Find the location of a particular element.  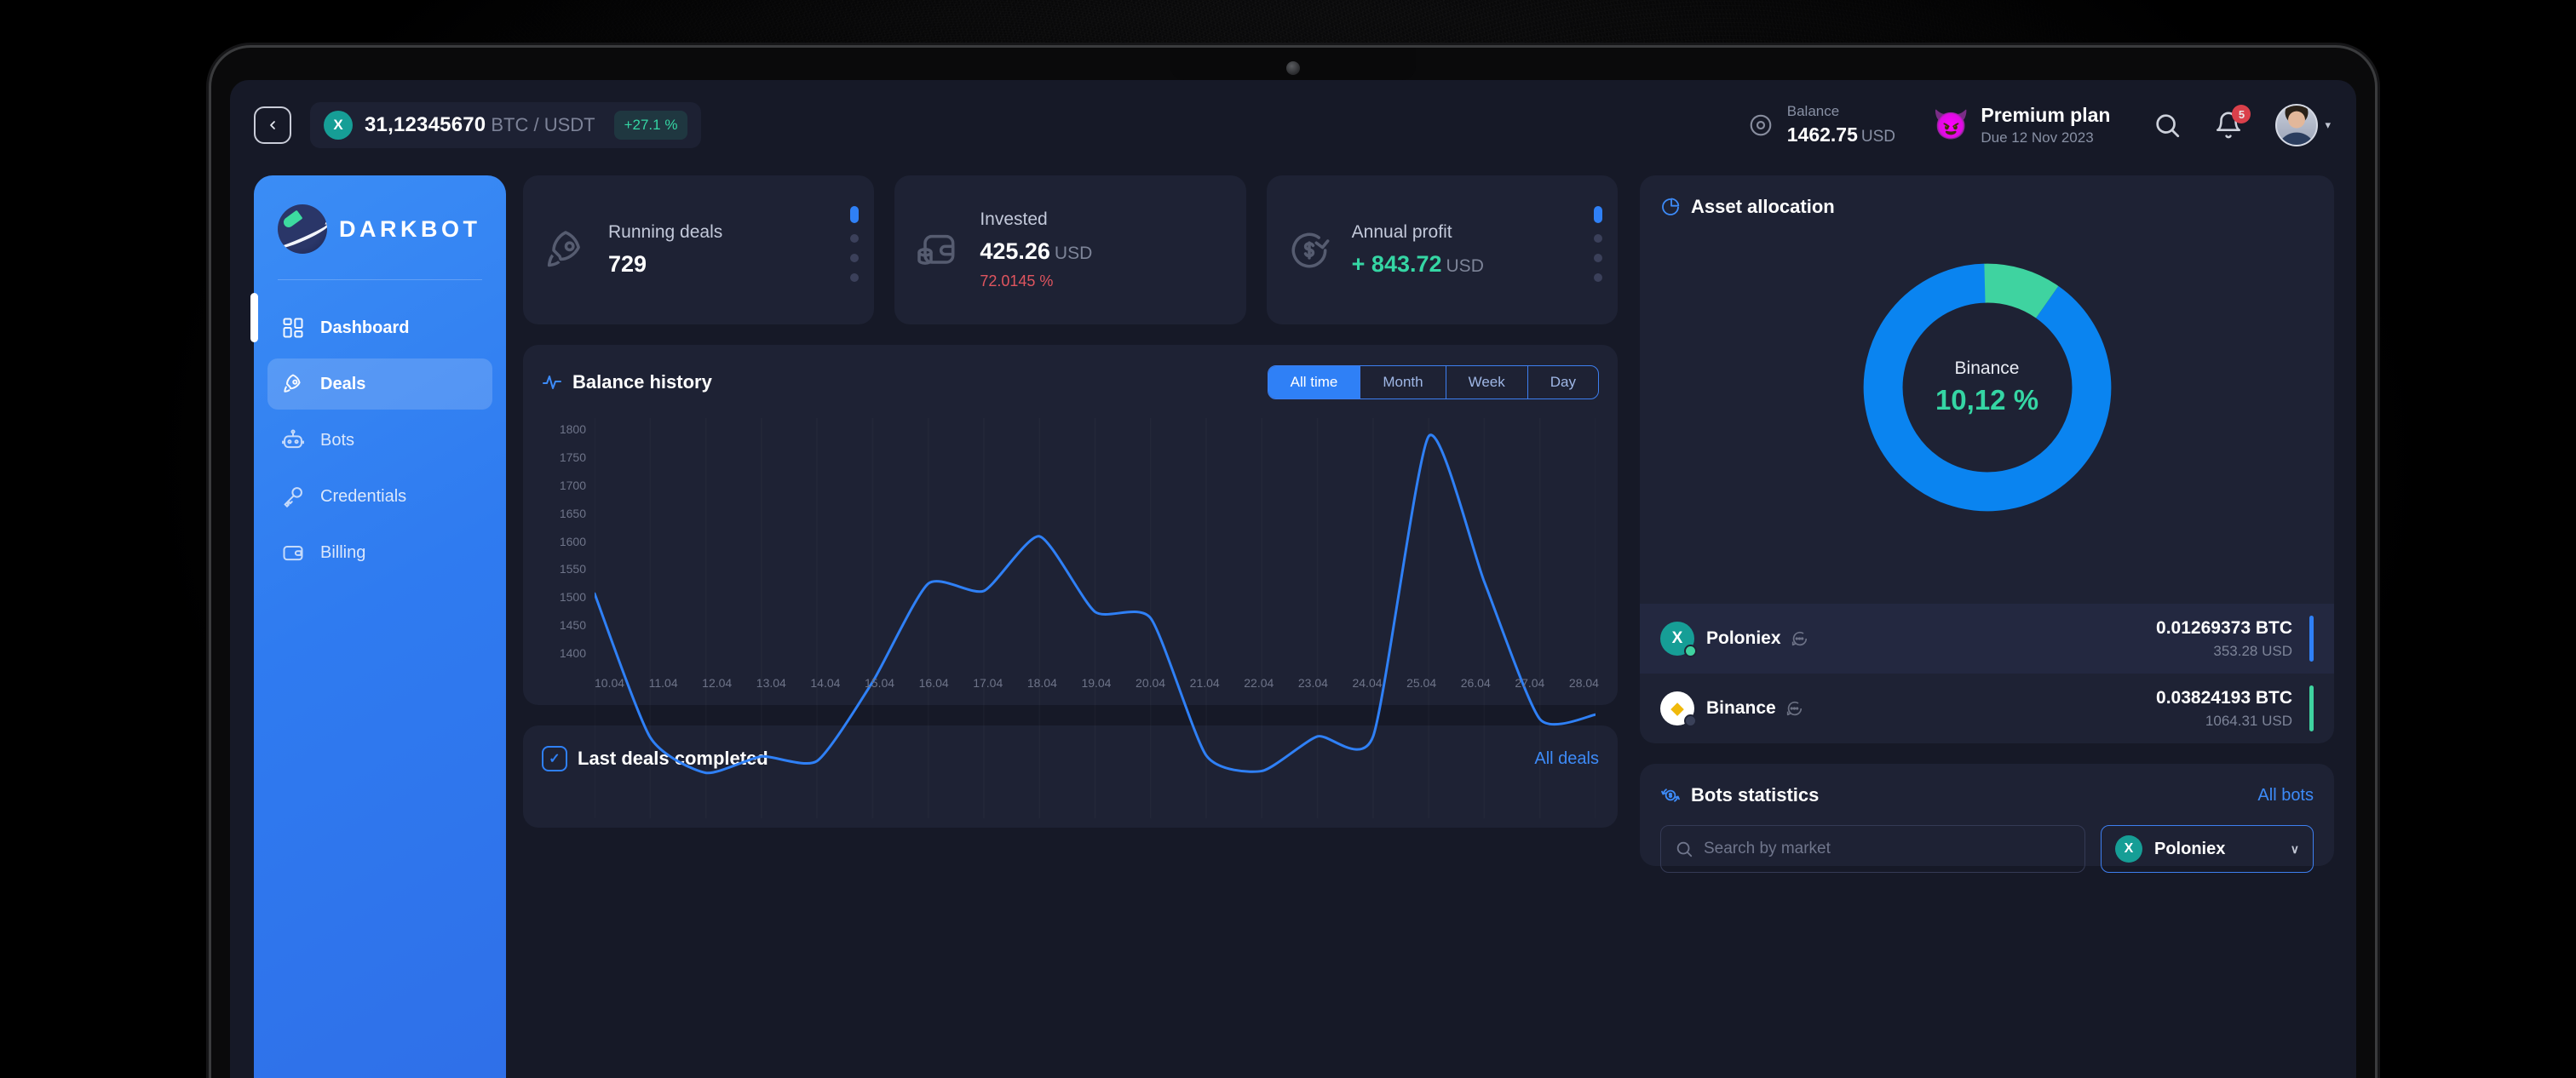

range-tab-day: Day is located at coordinates (1563, 382).